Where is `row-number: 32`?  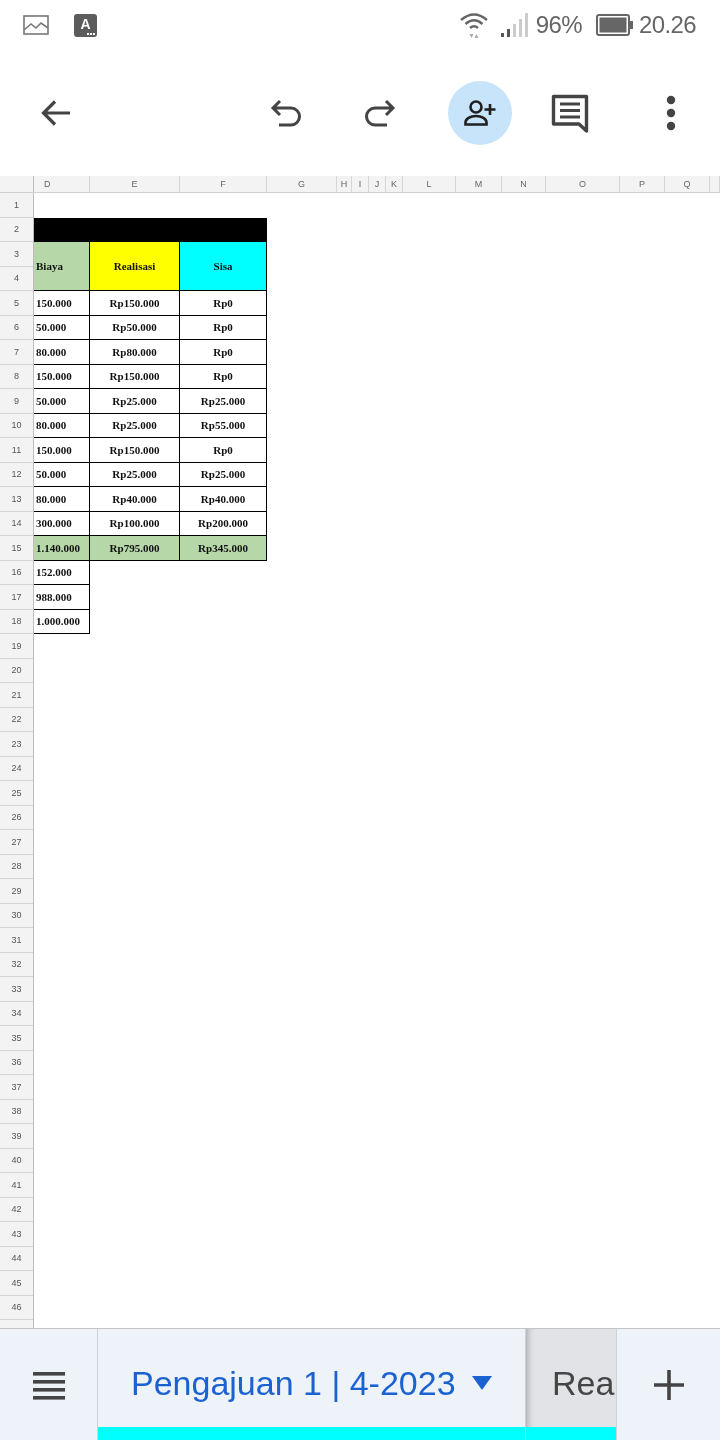 row-number: 32 is located at coordinates (16, 964).